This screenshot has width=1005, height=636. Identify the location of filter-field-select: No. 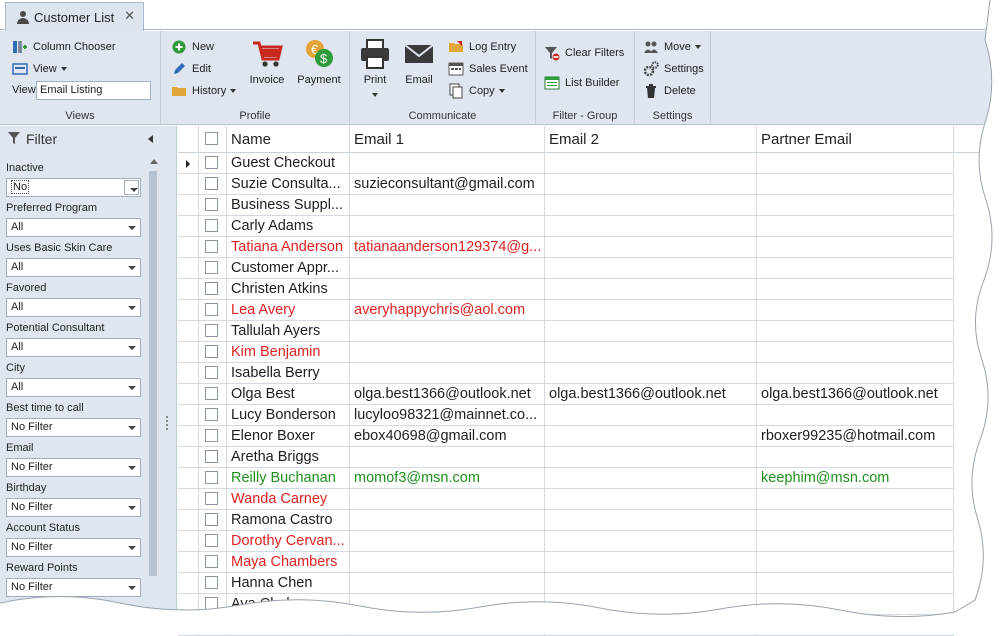
(73, 187).